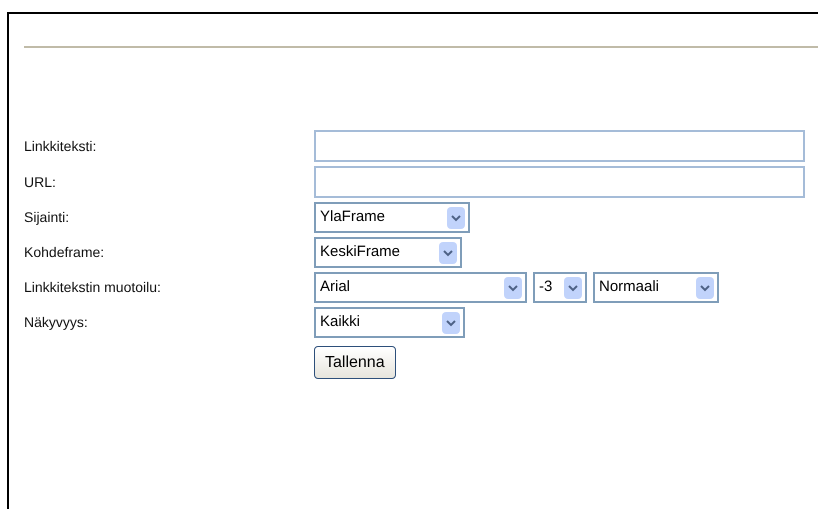 The image size is (818, 509). I want to click on dropdown: KeskiFrame, so click(388, 252).